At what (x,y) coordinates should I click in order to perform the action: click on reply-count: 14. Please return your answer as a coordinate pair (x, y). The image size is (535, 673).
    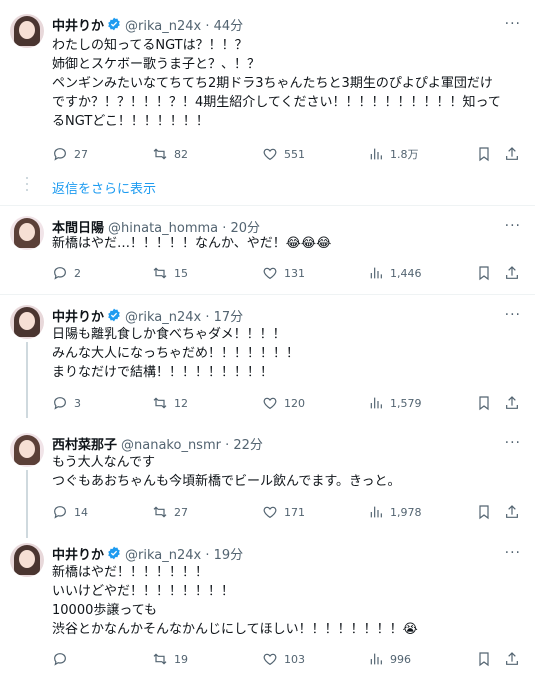
    Looking at the image, I should click on (81, 512).